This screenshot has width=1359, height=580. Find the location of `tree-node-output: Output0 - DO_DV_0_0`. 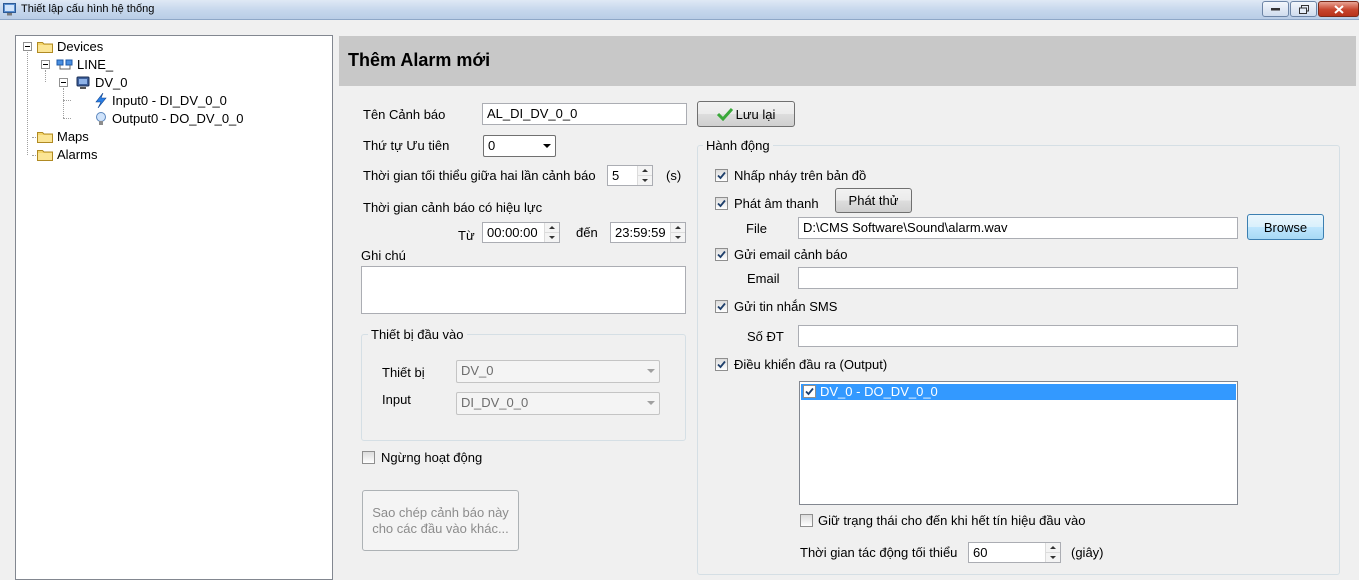

tree-node-output: Output0 - DO_DV_0_0 is located at coordinates (168, 118).